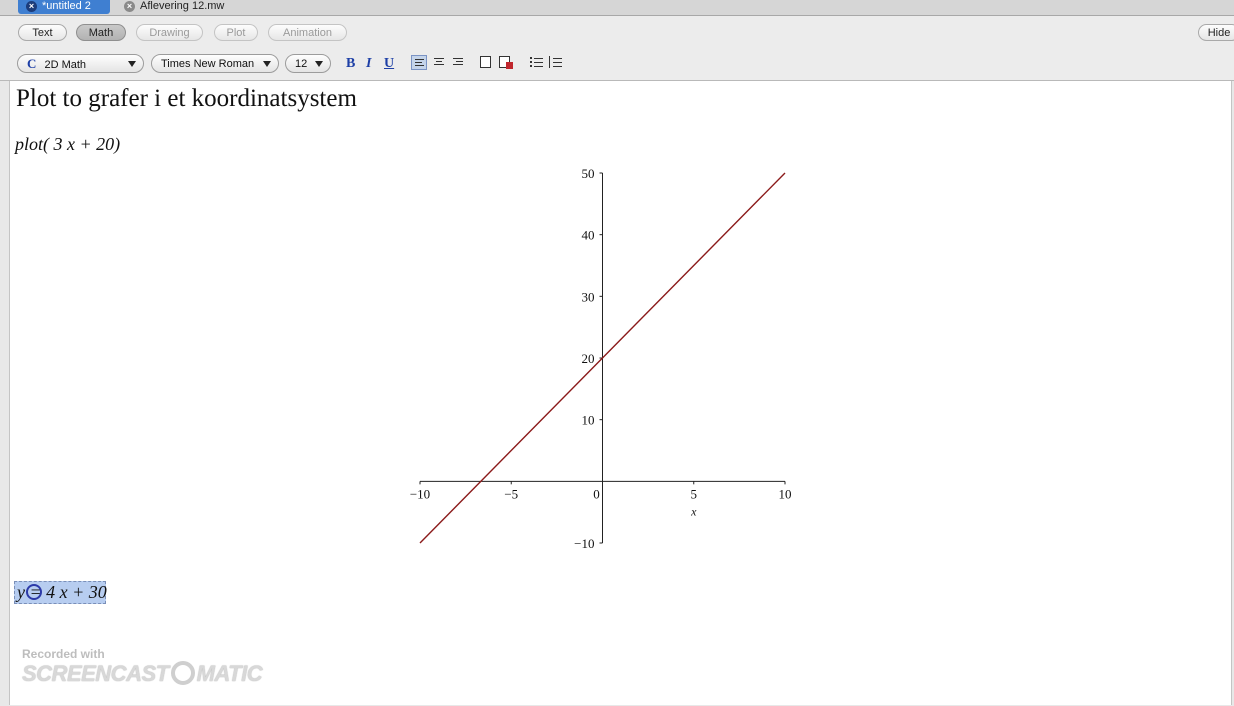  I want to click on format-toolbar: C 2D Math Times New Roman 12 B I U, so click(617, 64).